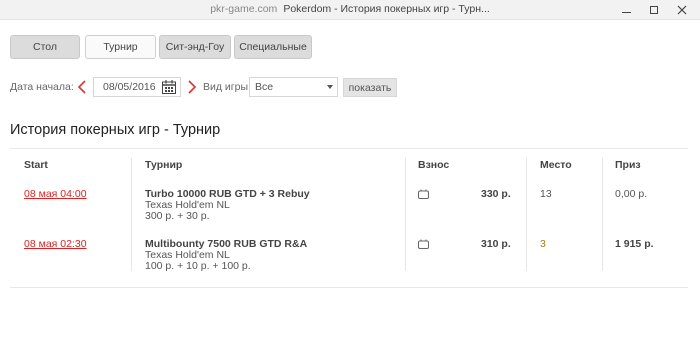 The width and height of the screenshot is (700, 341). Describe the element at coordinates (546, 194) in the screenshot. I see `row-place: 13` at that location.